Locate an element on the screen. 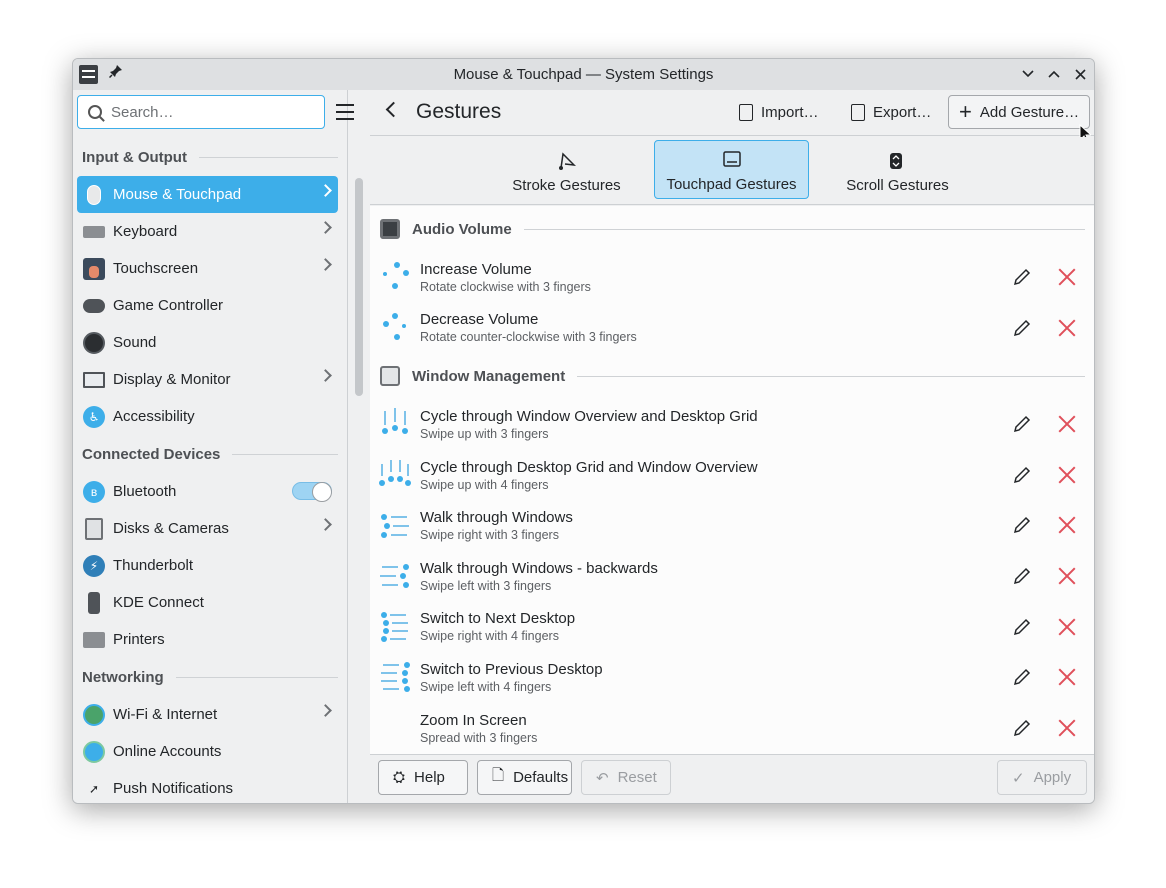  help-icon: ⛭ is located at coordinates (399, 777).